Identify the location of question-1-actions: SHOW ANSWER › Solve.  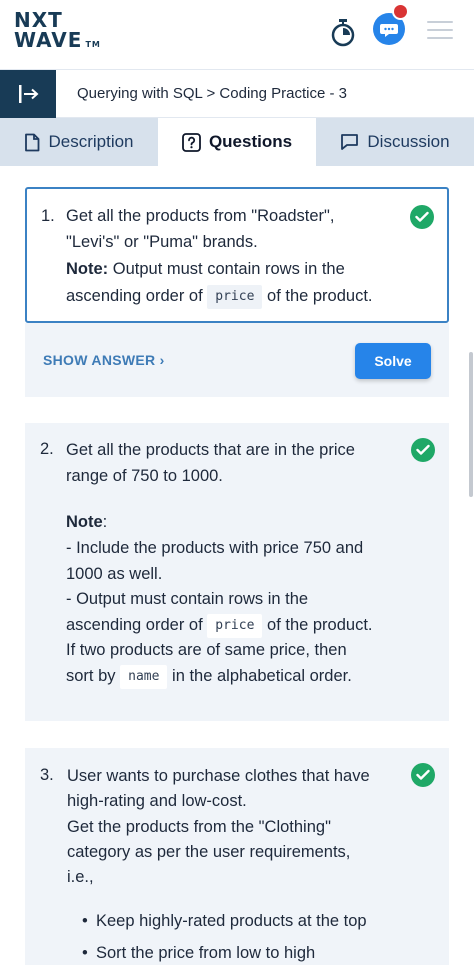
(237, 360).